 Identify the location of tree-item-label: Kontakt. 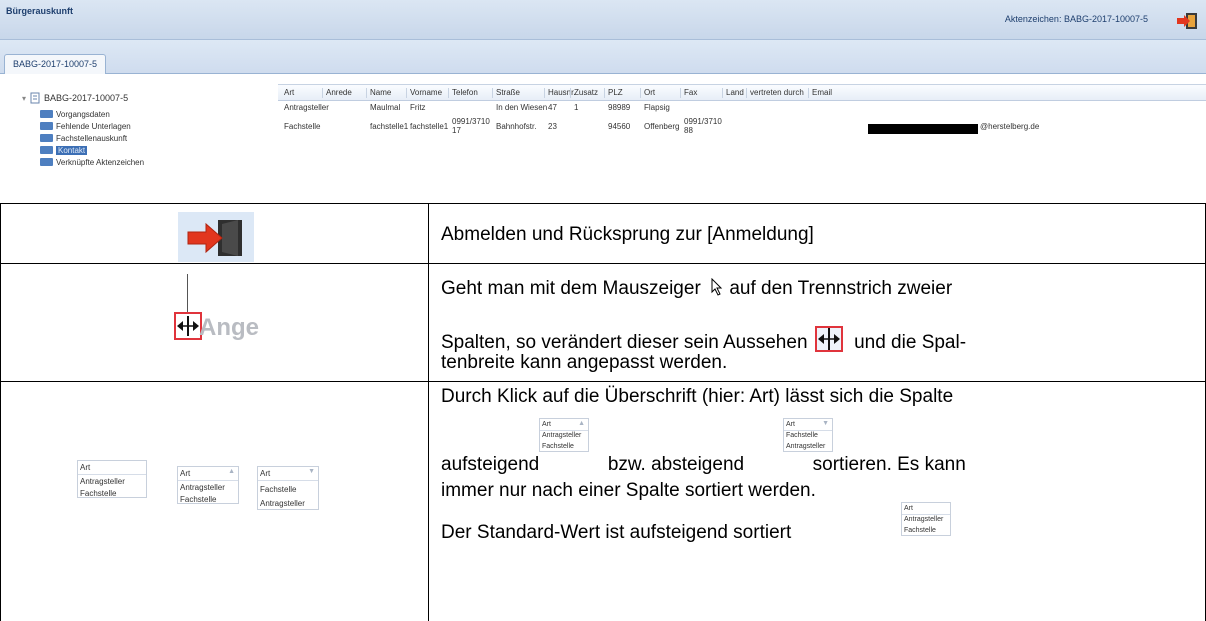
(72, 150).